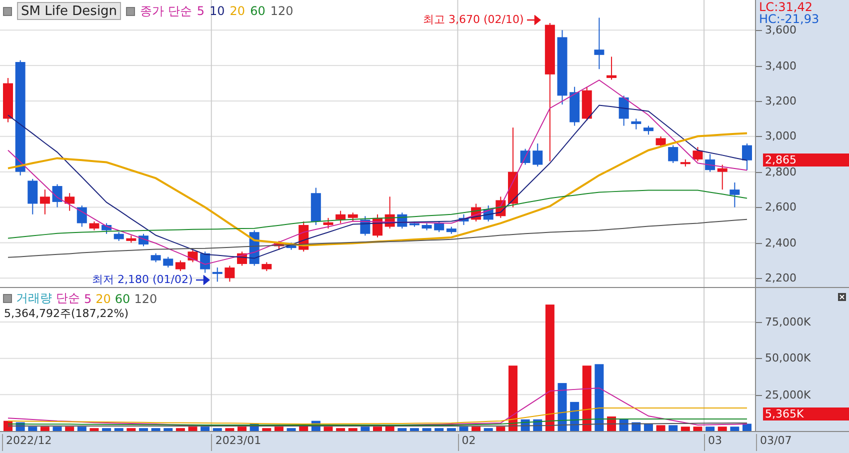 Image resolution: width=849 pixels, height=453 pixels. I want to click on axis-tick-label: 2,400, so click(780, 243).